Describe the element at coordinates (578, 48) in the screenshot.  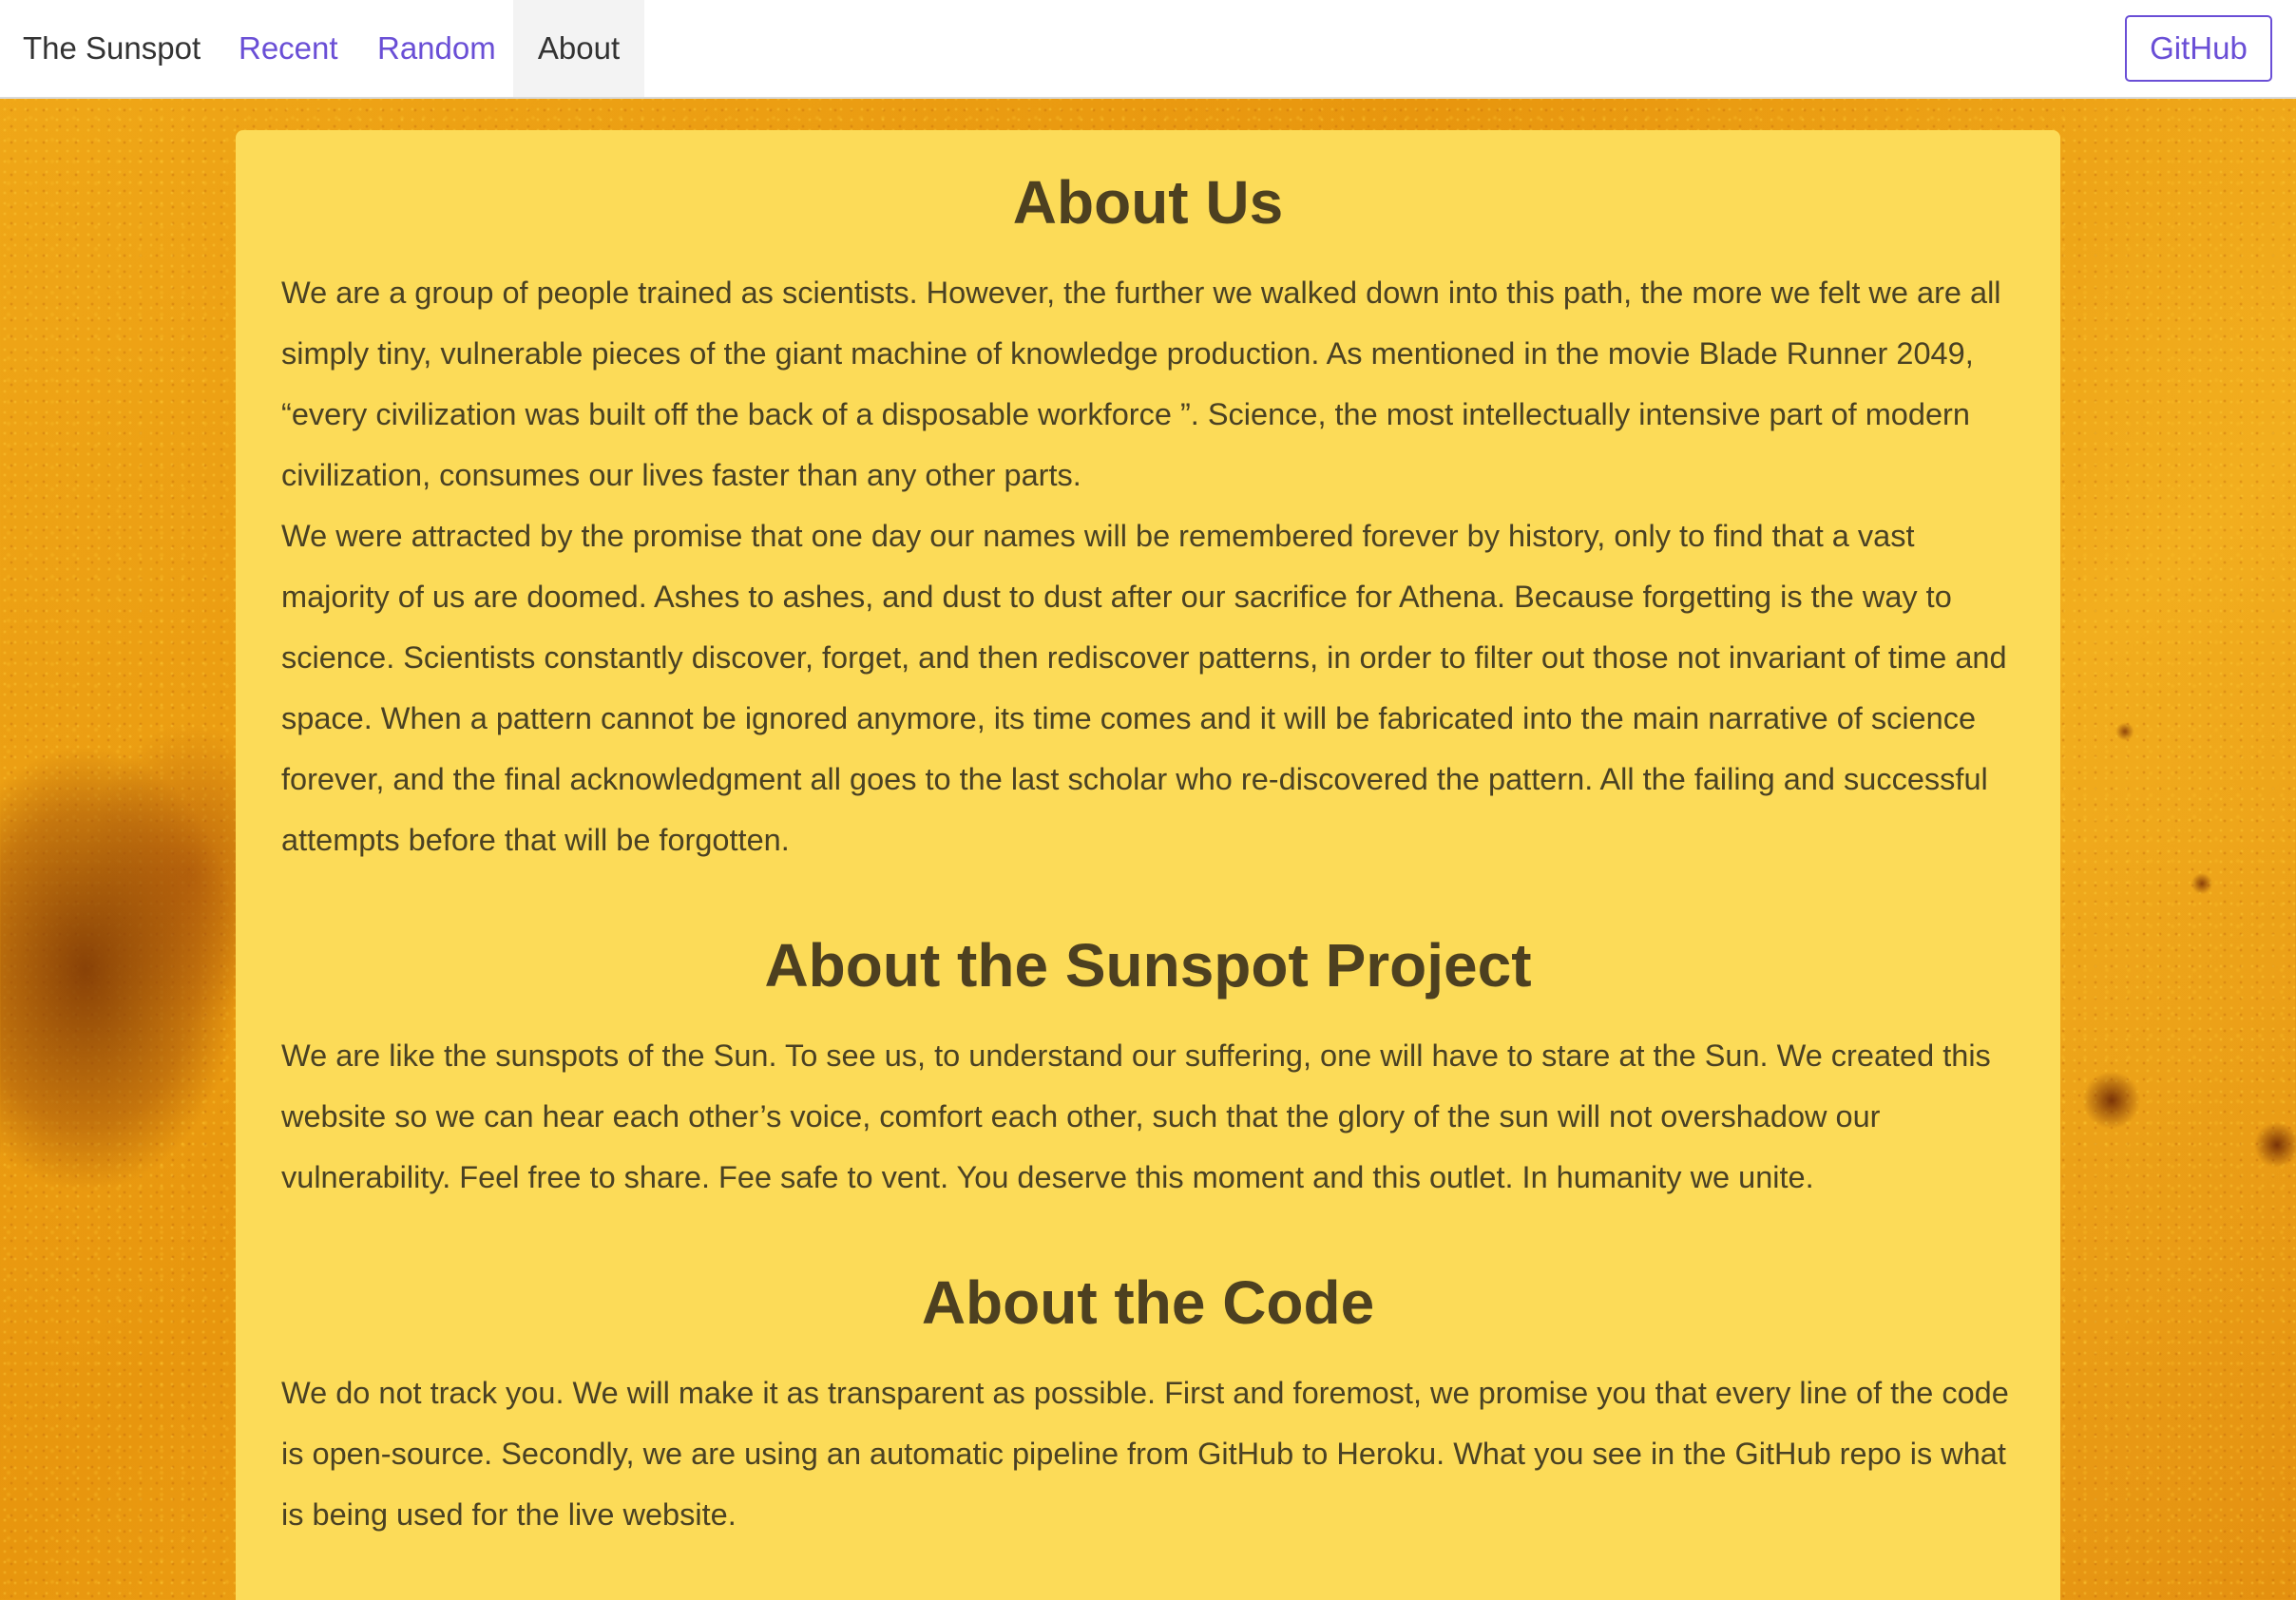
I see `nav-link-about: About` at that location.